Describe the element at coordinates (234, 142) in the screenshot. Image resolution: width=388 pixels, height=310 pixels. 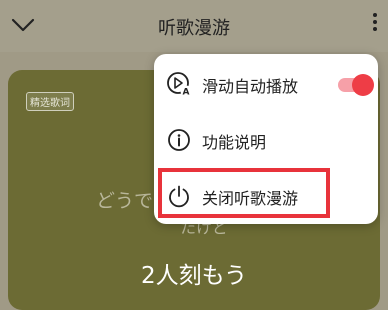
I see `menu-item-label: 功能说明` at that location.